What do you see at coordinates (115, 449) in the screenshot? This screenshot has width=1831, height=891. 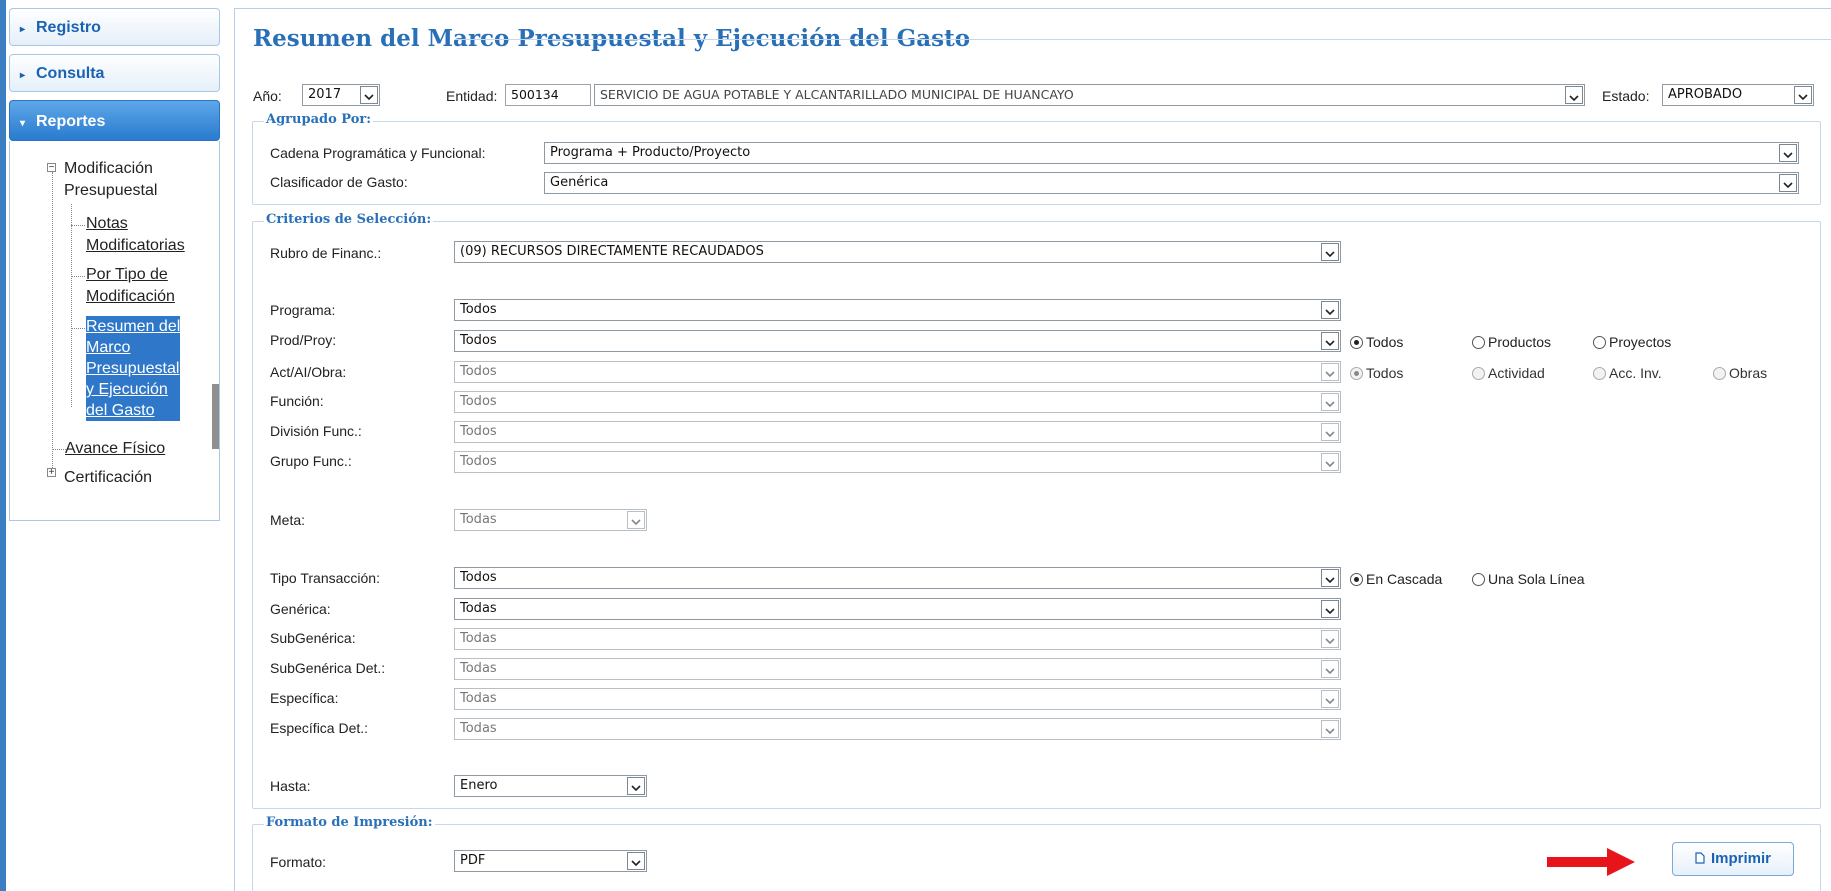 I see `tree-link-avance-fisico: Avance Físico` at bounding box center [115, 449].